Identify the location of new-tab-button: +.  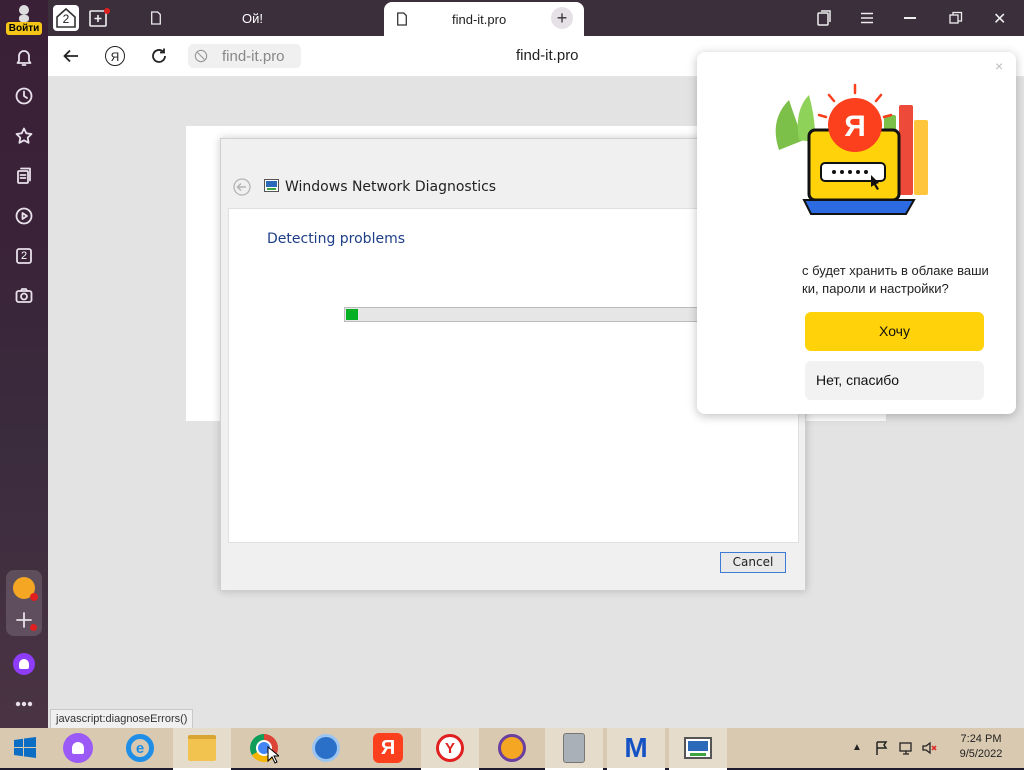
(562, 18).